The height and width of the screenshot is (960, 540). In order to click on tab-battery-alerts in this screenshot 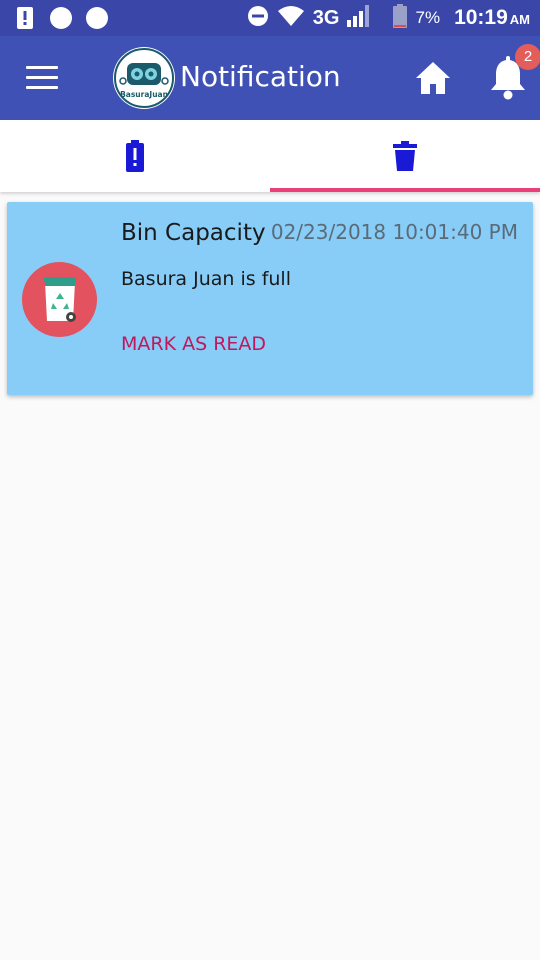, I will do `click(135, 156)`.